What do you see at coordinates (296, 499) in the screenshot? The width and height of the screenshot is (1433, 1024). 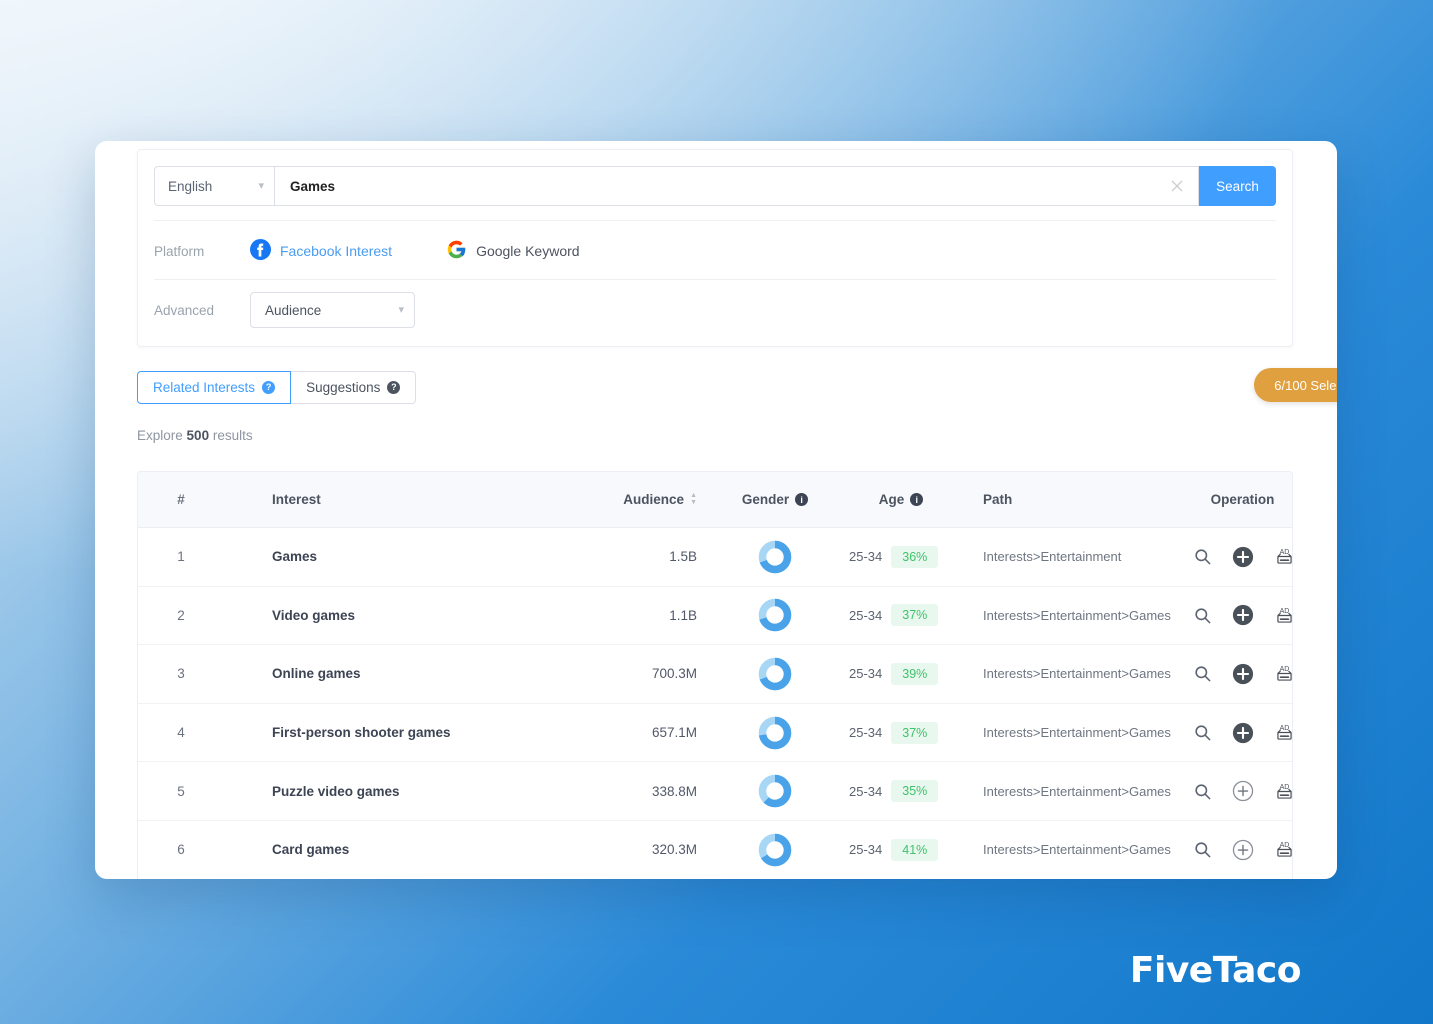 I see `column-header-interest: Interest` at bounding box center [296, 499].